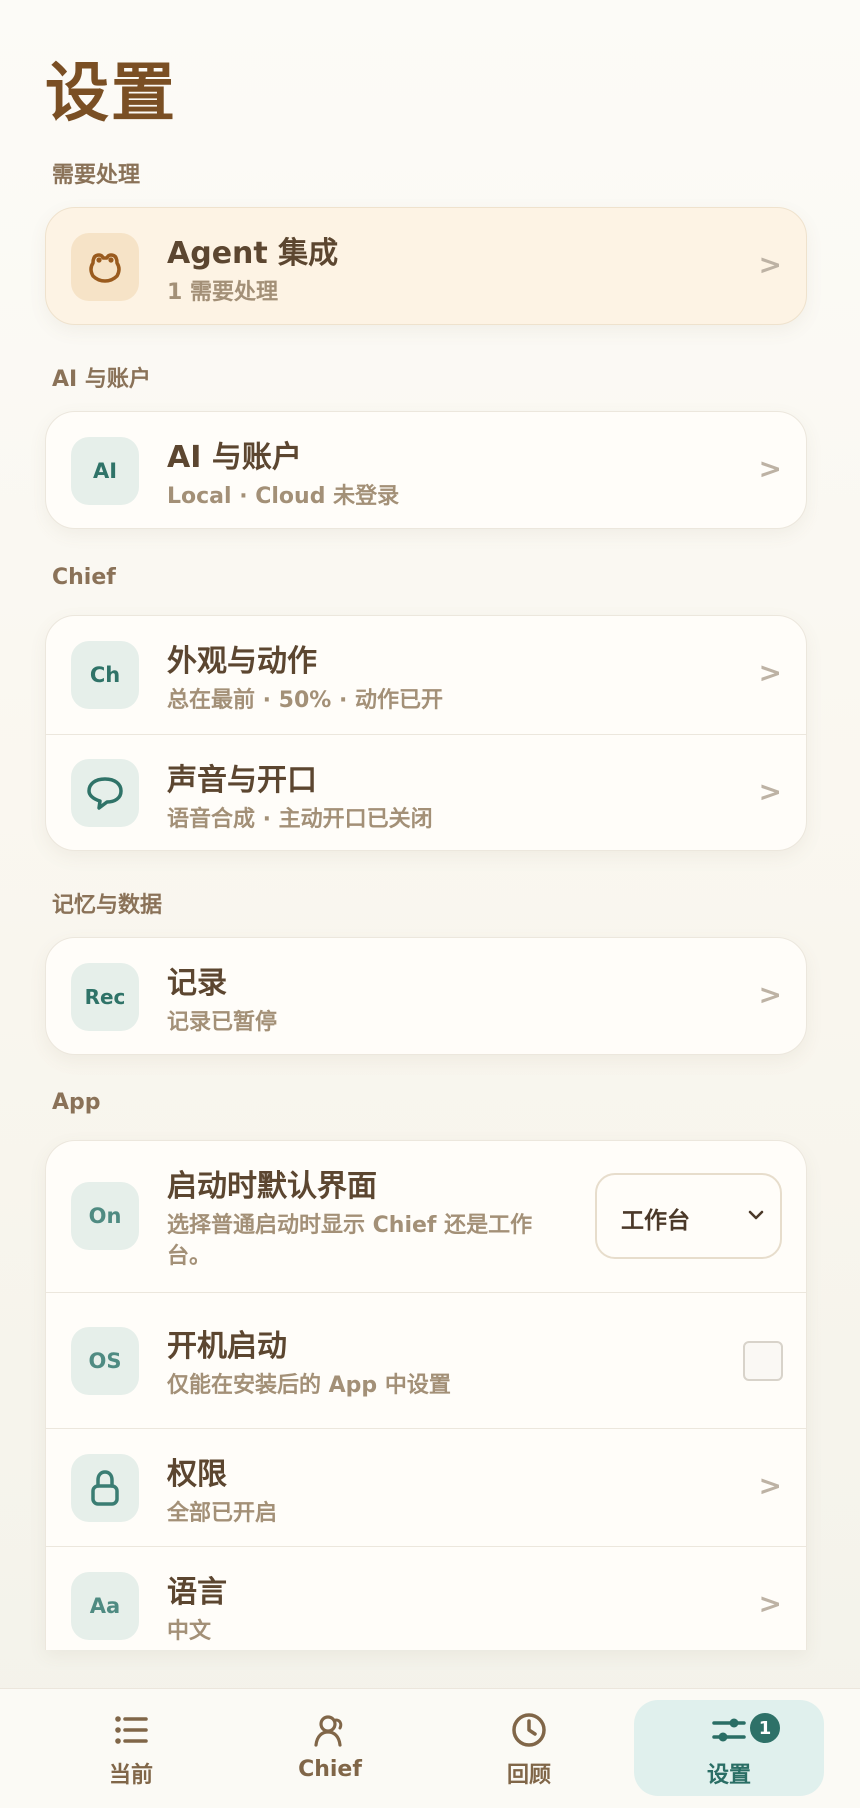  What do you see at coordinates (105, 675) in the screenshot?
I see `chief-icon: Ch` at bounding box center [105, 675].